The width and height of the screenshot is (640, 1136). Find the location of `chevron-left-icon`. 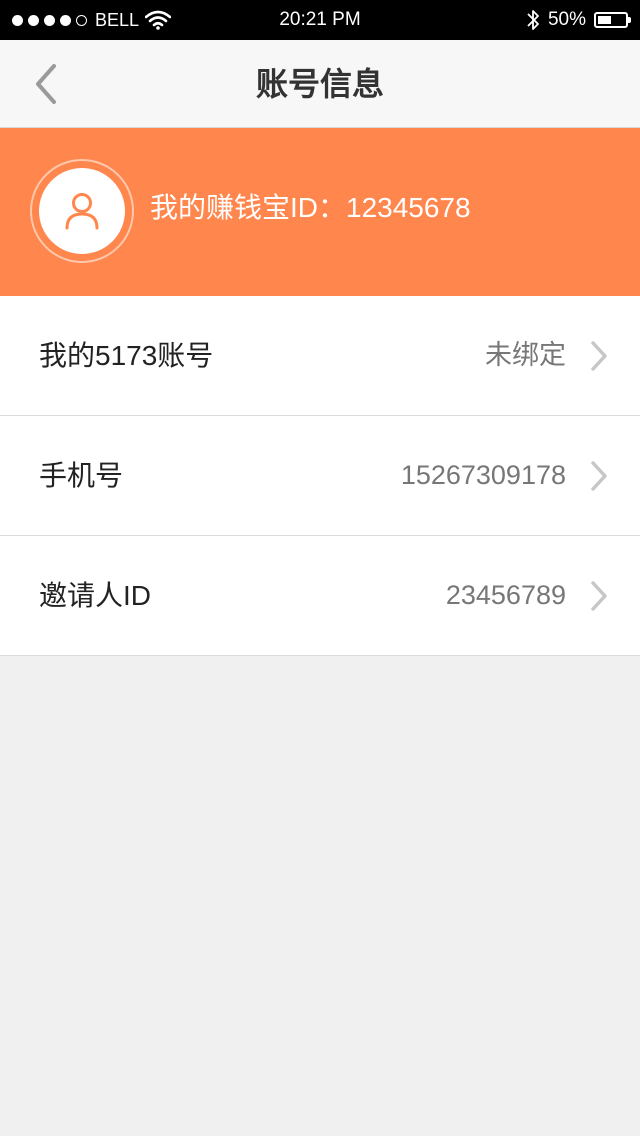

chevron-left-icon is located at coordinates (46, 84).